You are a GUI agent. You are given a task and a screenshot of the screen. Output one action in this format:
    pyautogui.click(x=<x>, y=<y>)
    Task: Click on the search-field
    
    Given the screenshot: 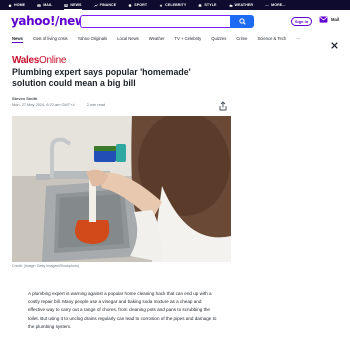 What is the action you would take?
    pyautogui.click(x=155, y=24)
    